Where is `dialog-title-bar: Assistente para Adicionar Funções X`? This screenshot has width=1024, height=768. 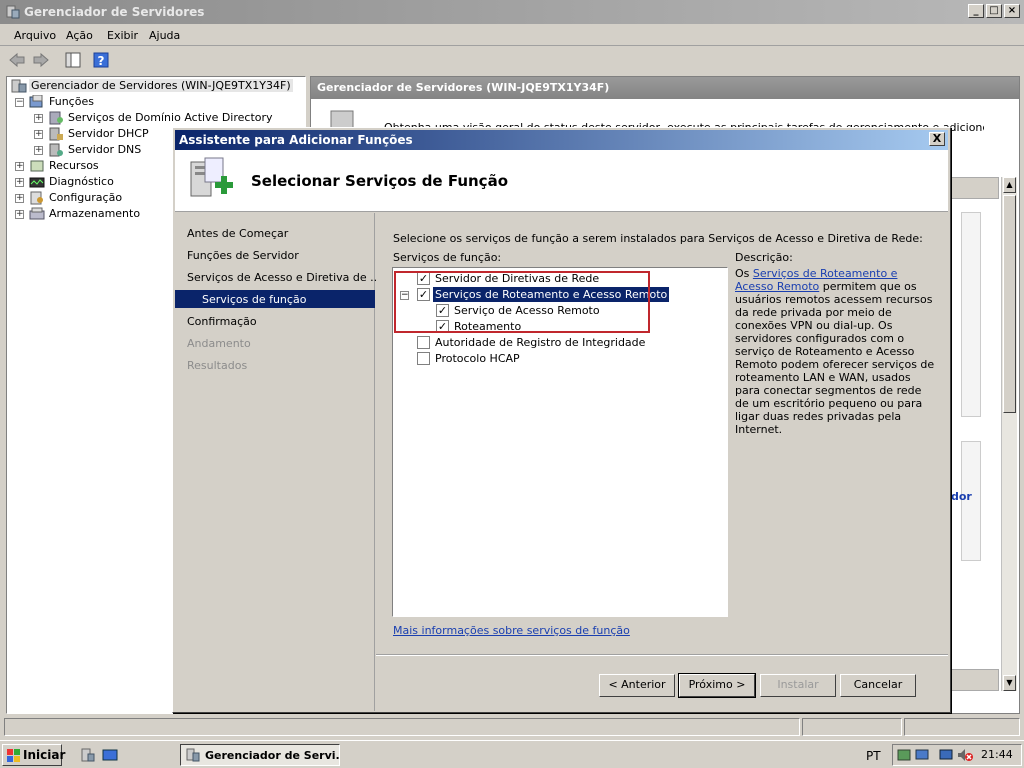 dialog-title-bar: Assistente para Adicionar Funções X is located at coordinates (561, 140).